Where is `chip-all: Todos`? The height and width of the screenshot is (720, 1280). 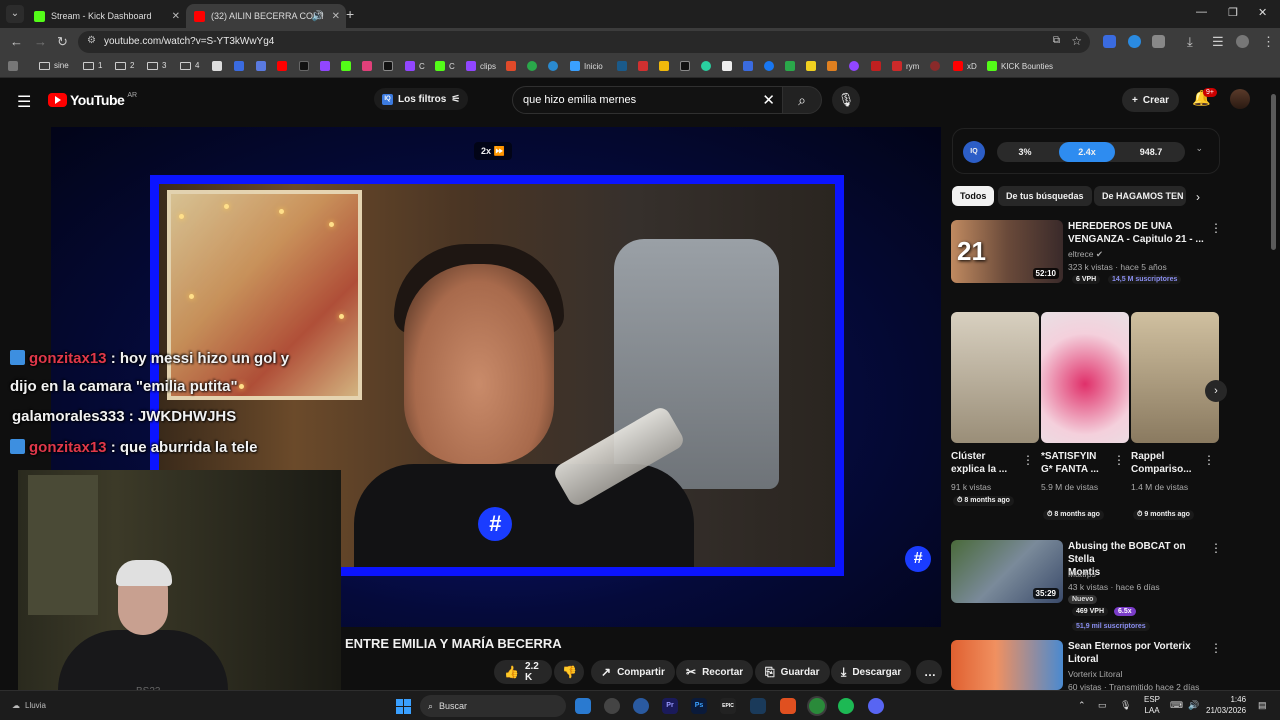
chip-all: Todos is located at coordinates (973, 196).